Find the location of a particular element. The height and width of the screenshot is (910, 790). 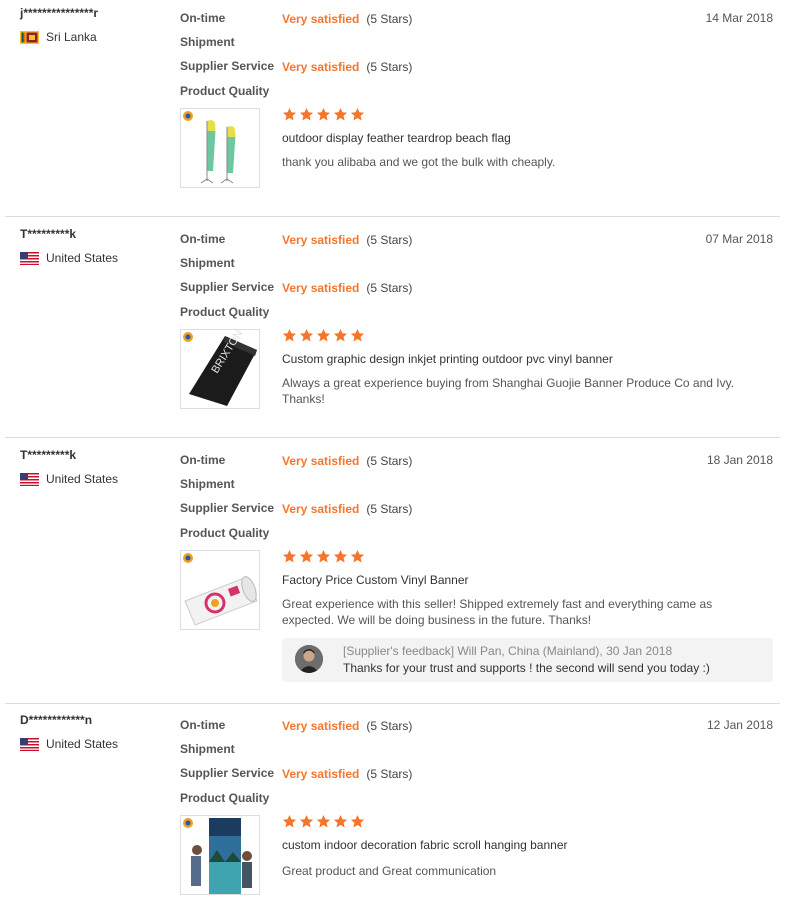

product-thumbnail: BRIXTON is located at coordinates (220, 369).